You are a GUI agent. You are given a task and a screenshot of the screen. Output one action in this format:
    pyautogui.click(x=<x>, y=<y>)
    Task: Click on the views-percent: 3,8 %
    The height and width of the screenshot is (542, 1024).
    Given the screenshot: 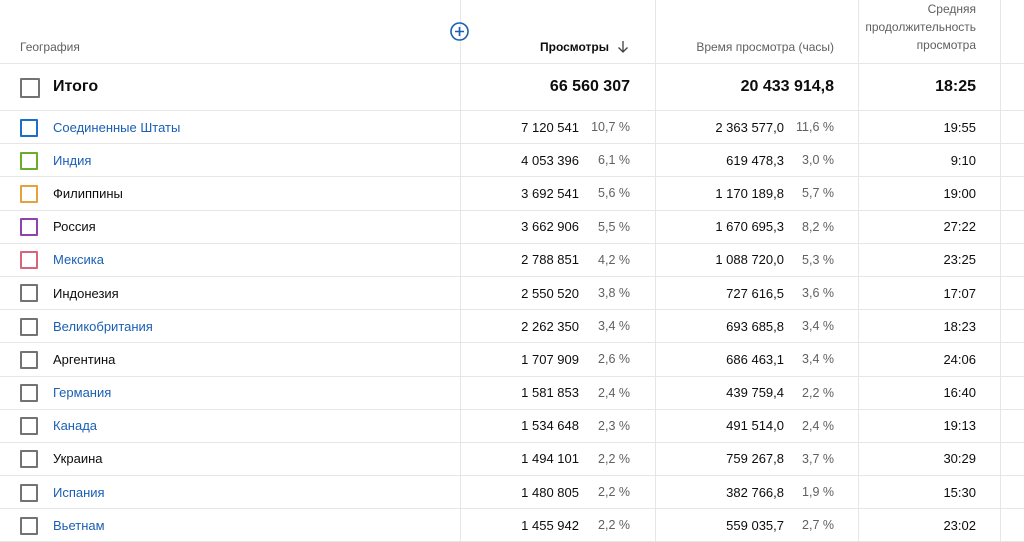 What is the action you would take?
    pyautogui.click(x=614, y=293)
    